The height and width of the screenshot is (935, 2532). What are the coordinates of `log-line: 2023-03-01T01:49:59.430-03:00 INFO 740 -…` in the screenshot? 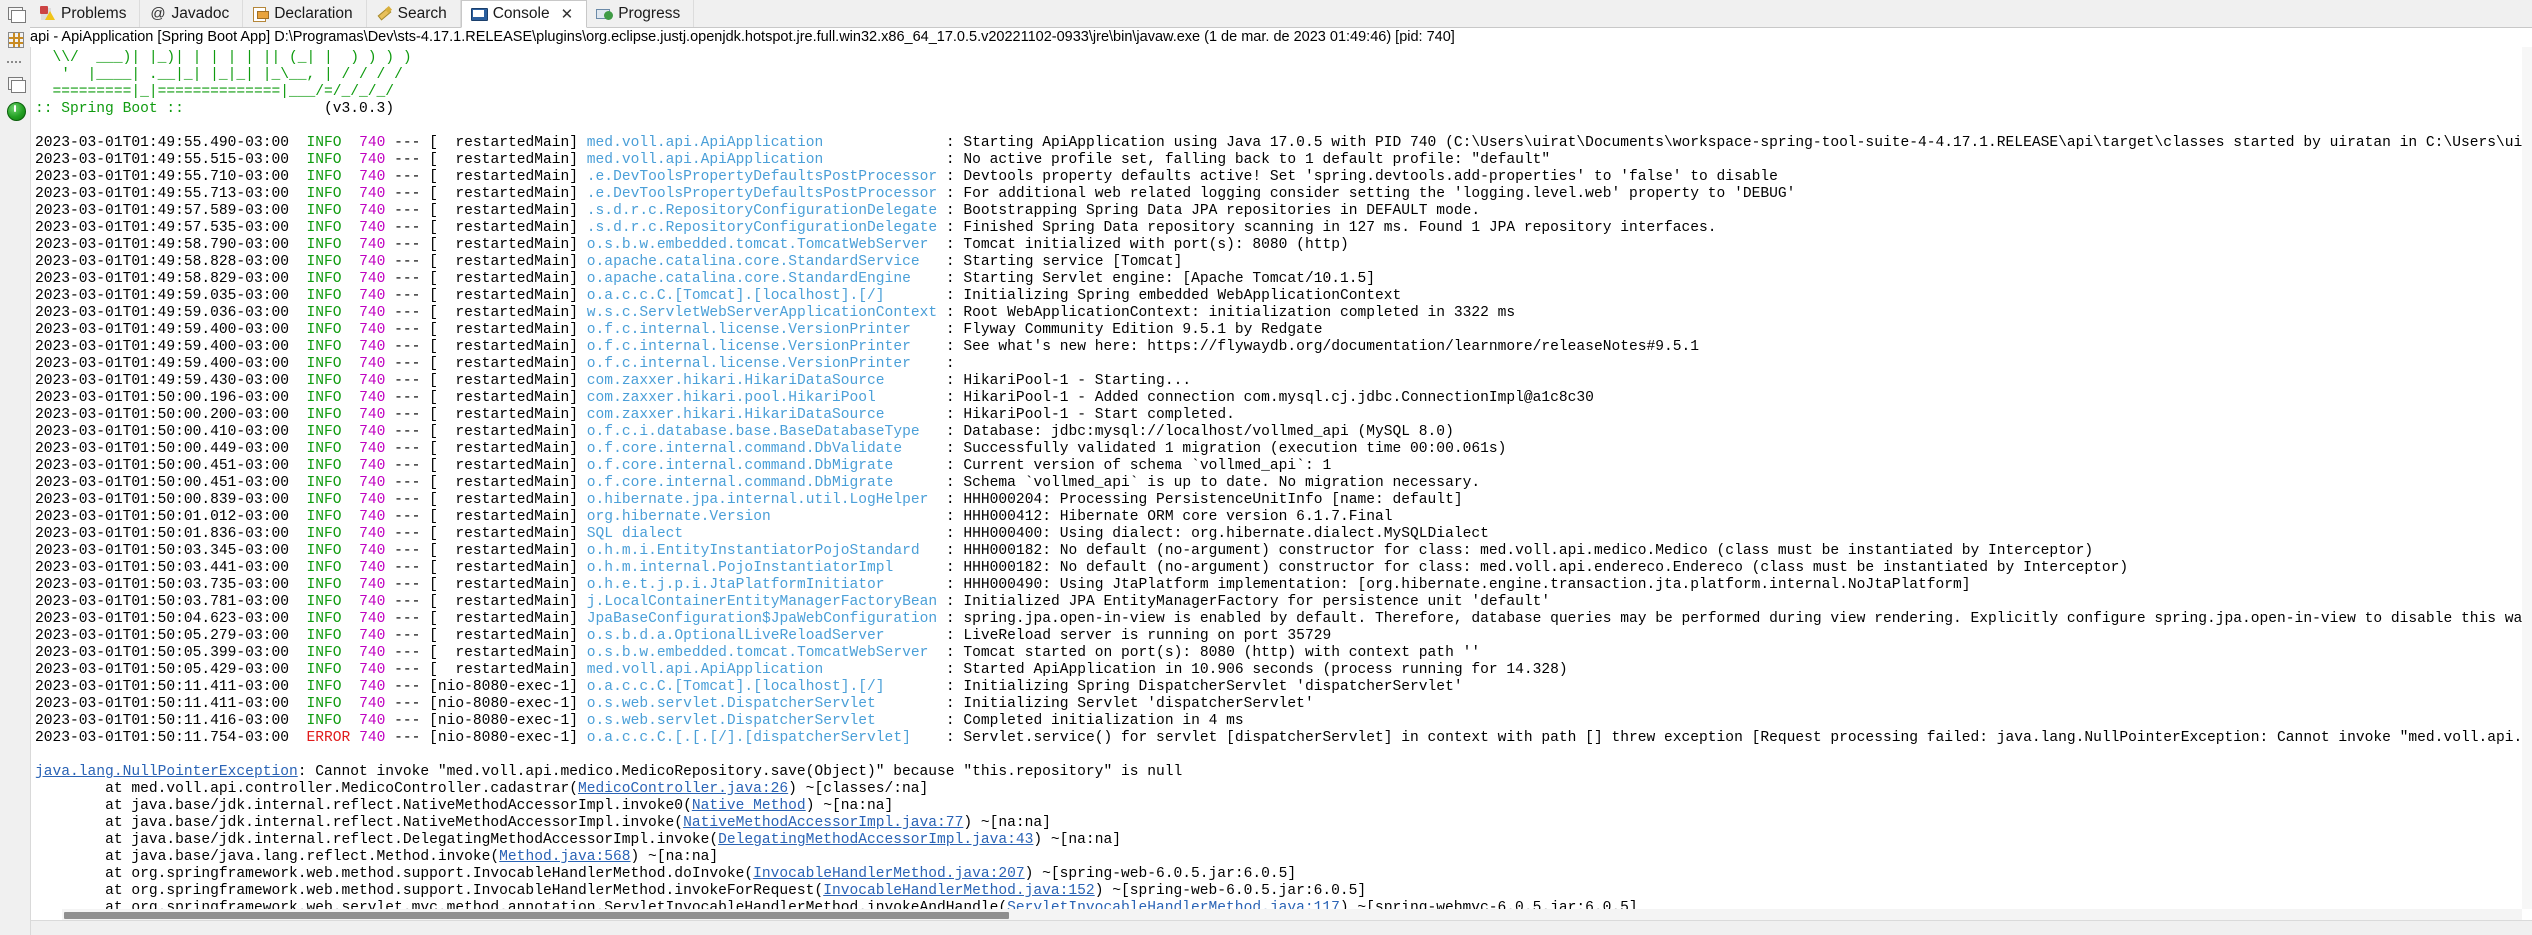 It's located at (613, 381).